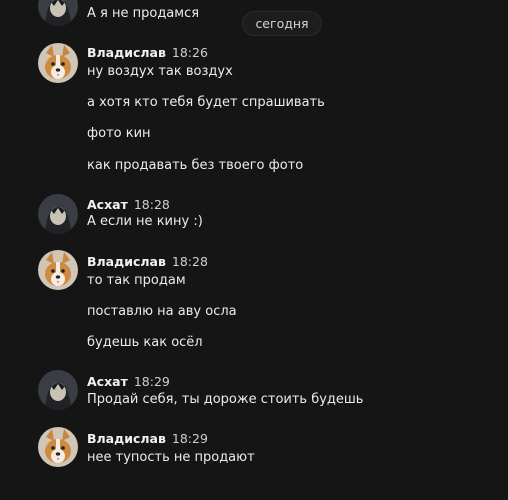 This screenshot has height=500, width=508. Describe the element at coordinates (119, 133) in the screenshot. I see `message-text: фото кин` at that location.